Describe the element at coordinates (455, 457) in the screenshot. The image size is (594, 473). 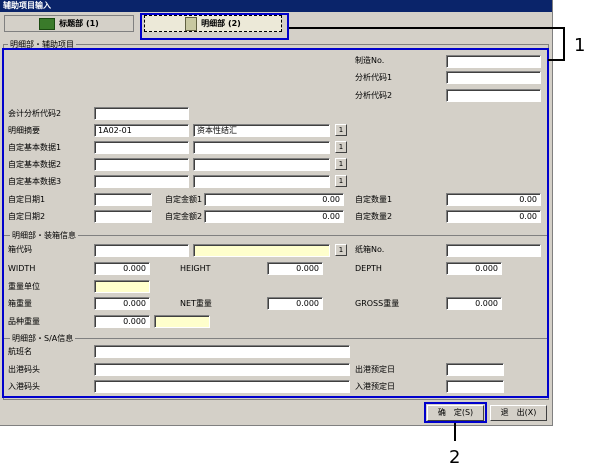
I see `annotation-number-2: 2` at that location.